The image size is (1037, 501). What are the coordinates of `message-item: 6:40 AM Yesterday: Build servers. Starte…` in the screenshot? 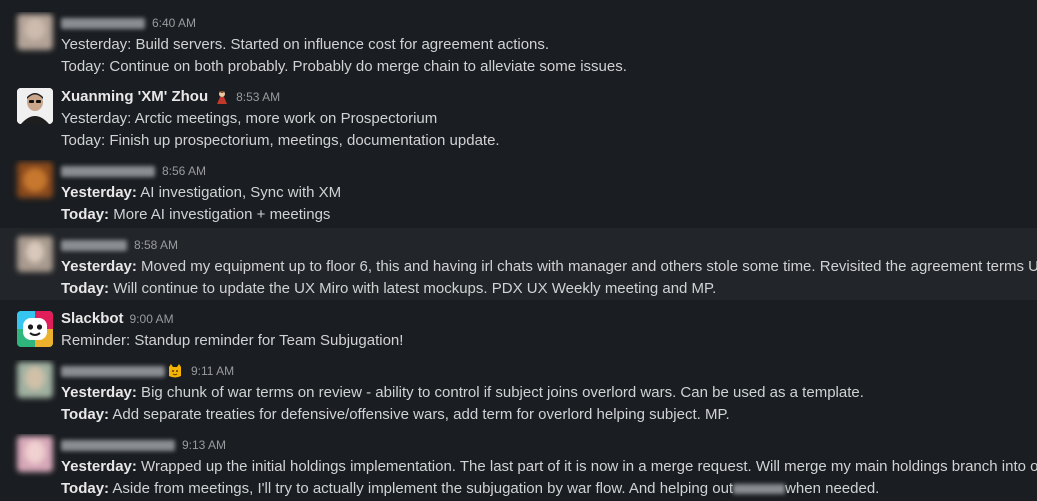 It's located at (518, 45).